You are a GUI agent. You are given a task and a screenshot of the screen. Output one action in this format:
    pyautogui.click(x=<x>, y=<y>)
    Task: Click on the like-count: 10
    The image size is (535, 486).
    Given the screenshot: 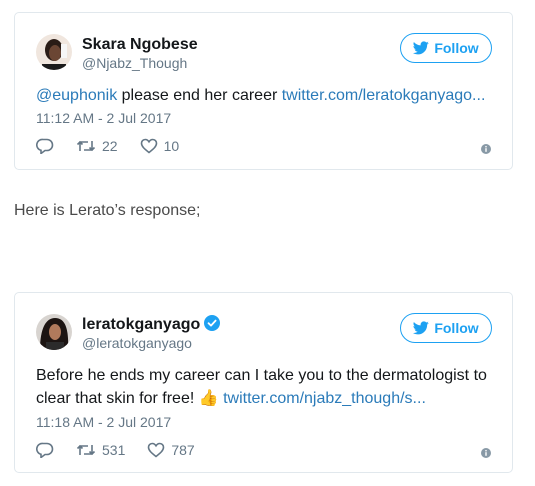 What is the action you would take?
    pyautogui.click(x=171, y=146)
    